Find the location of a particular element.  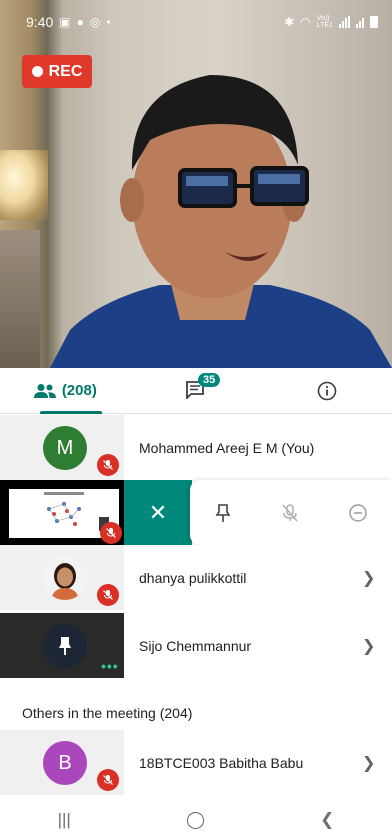

status-time: 9:40 is located at coordinates (40, 22).